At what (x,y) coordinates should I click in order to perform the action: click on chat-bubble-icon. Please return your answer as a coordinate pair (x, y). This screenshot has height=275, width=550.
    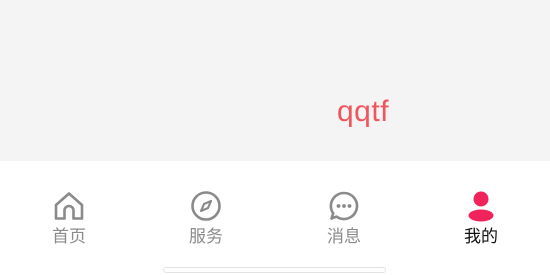
    Looking at the image, I should click on (344, 206).